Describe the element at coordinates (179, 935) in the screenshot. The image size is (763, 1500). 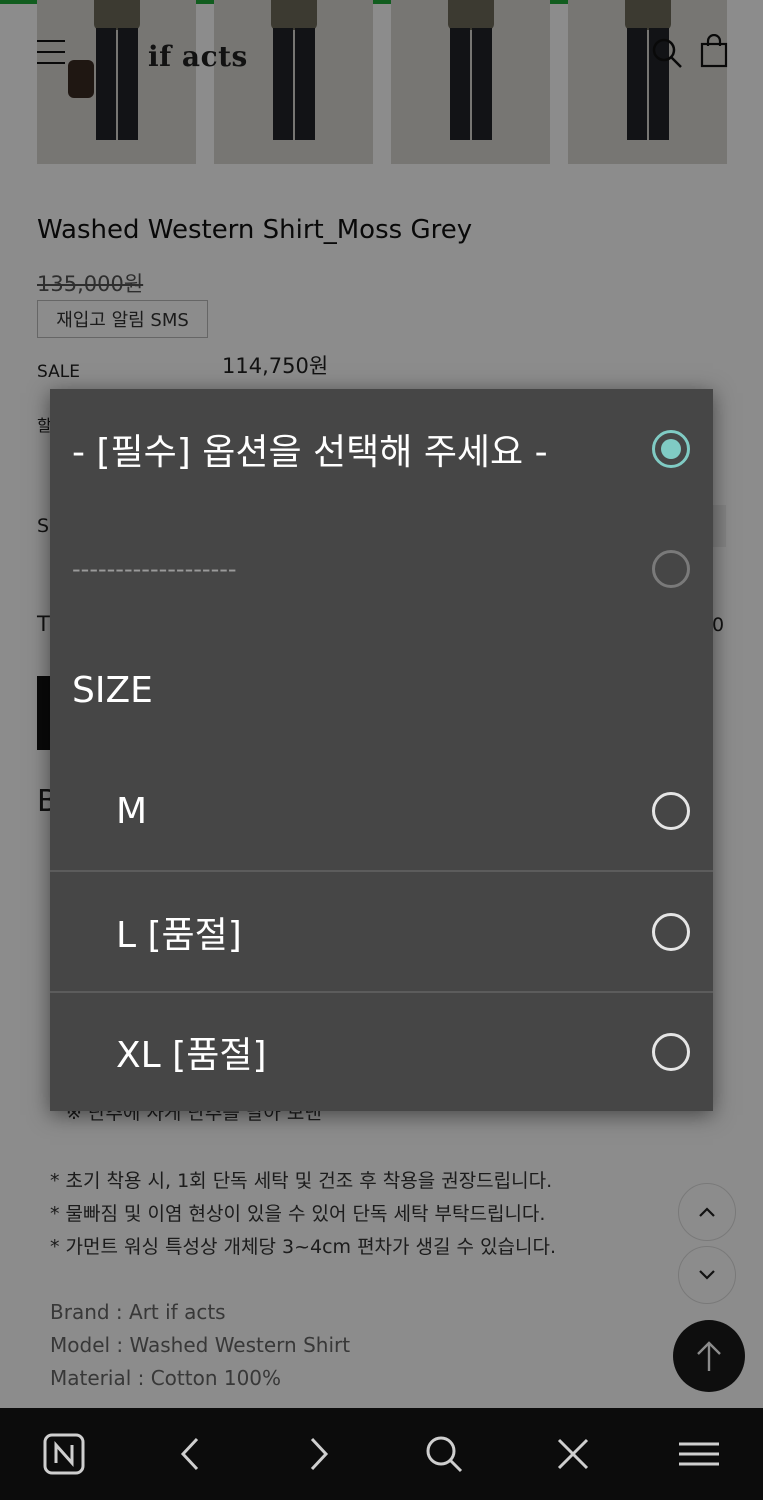
I see `option-label: L [품절]` at that location.